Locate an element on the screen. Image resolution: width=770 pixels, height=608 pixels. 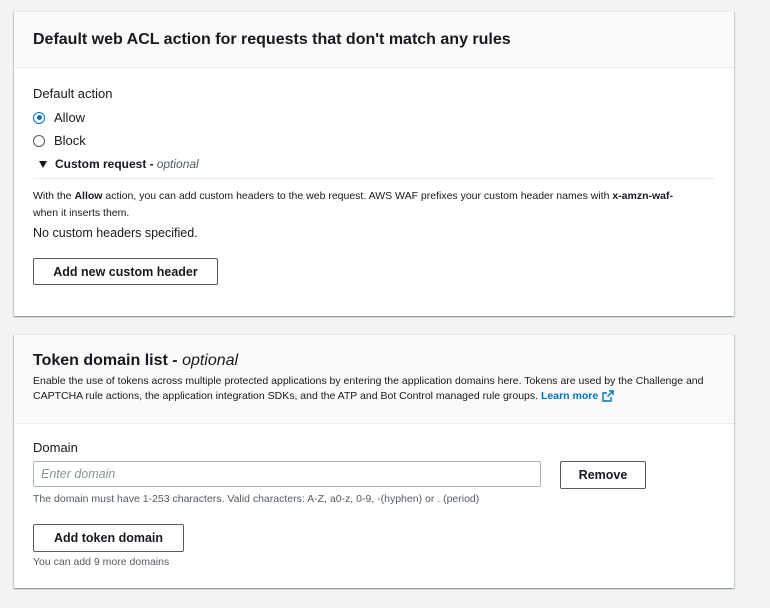
radio-block: Block is located at coordinates (374, 140).